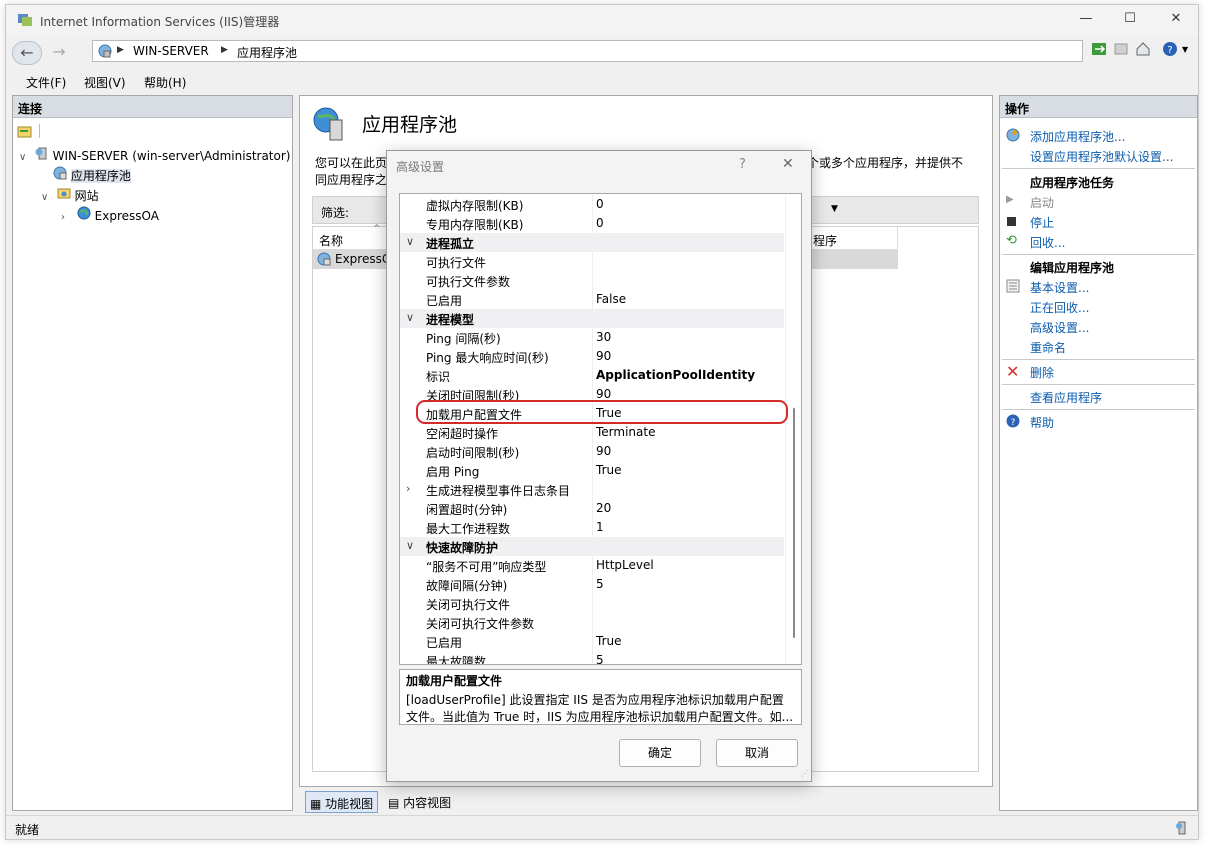 The image size is (1214, 856). I want to click on tab-content-view: ▤ 内容视图, so click(419, 802).